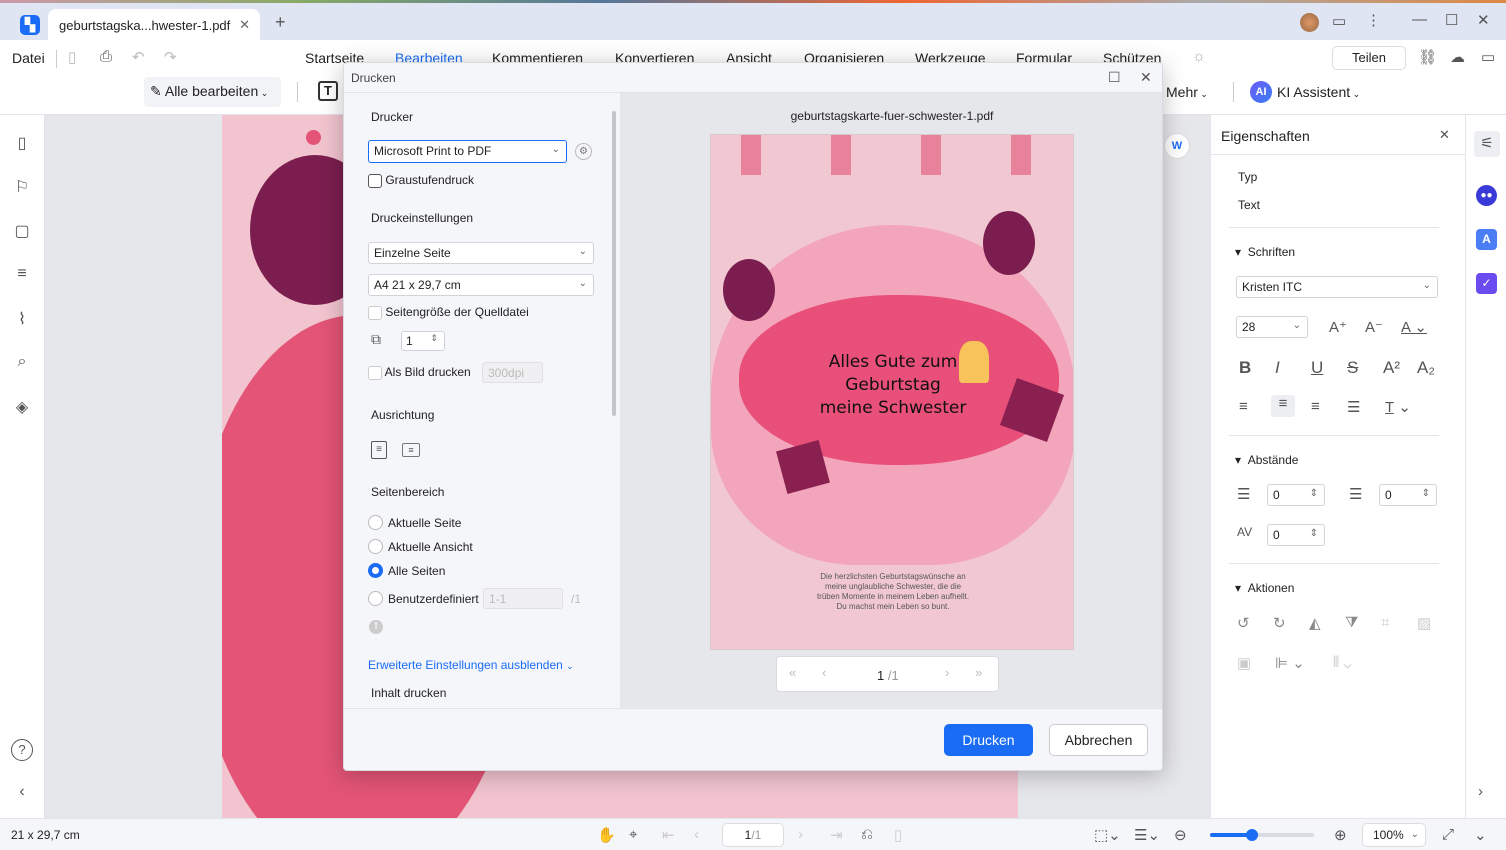  What do you see at coordinates (1315, 623) in the screenshot?
I see `flip-horizontal-icon: ◭` at bounding box center [1315, 623].